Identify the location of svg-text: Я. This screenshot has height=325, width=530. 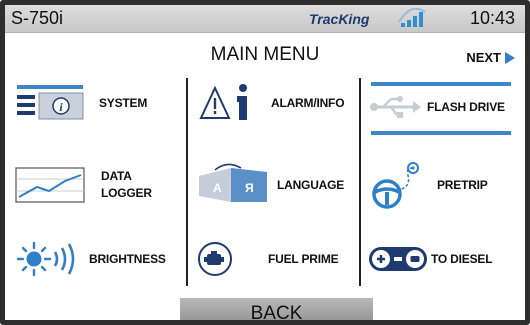
(249, 188).